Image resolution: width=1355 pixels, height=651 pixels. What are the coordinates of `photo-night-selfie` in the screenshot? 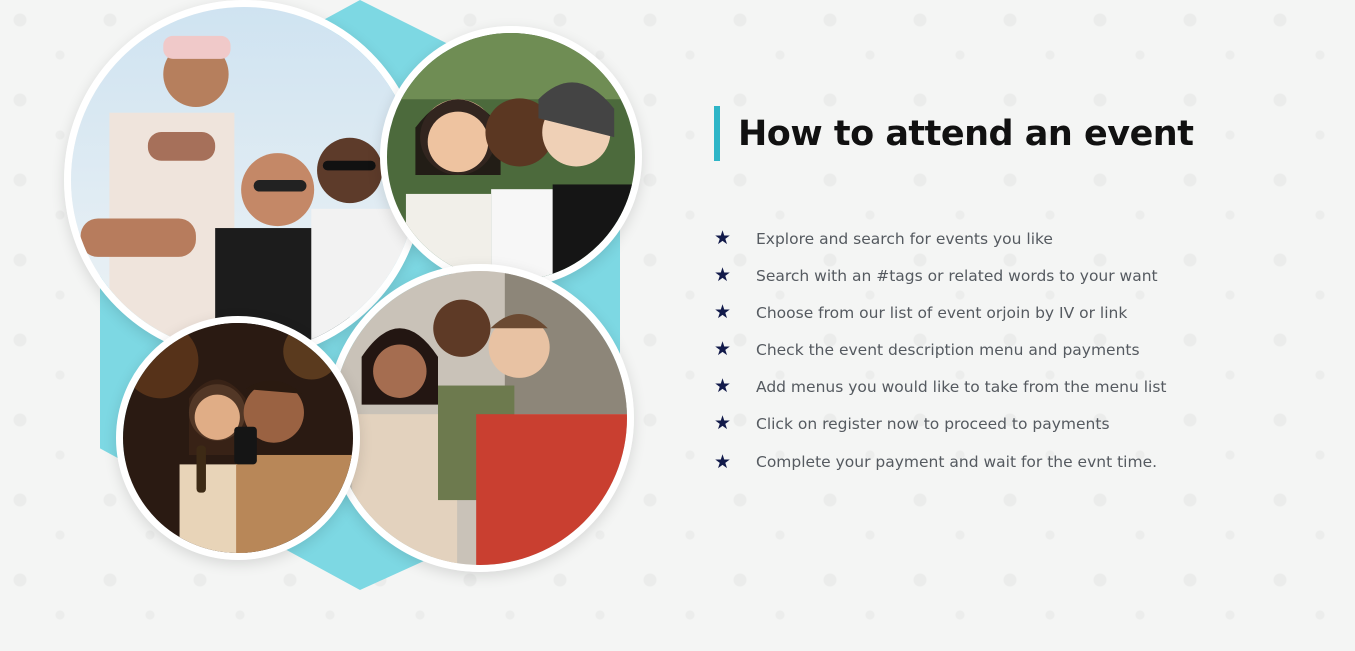 It's located at (238, 438).